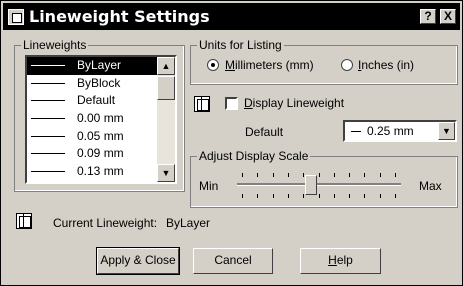  What do you see at coordinates (105, 223) in the screenshot?
I see `current-lineweight-label: Current Lineweight:` at bounding box center [105, 223].